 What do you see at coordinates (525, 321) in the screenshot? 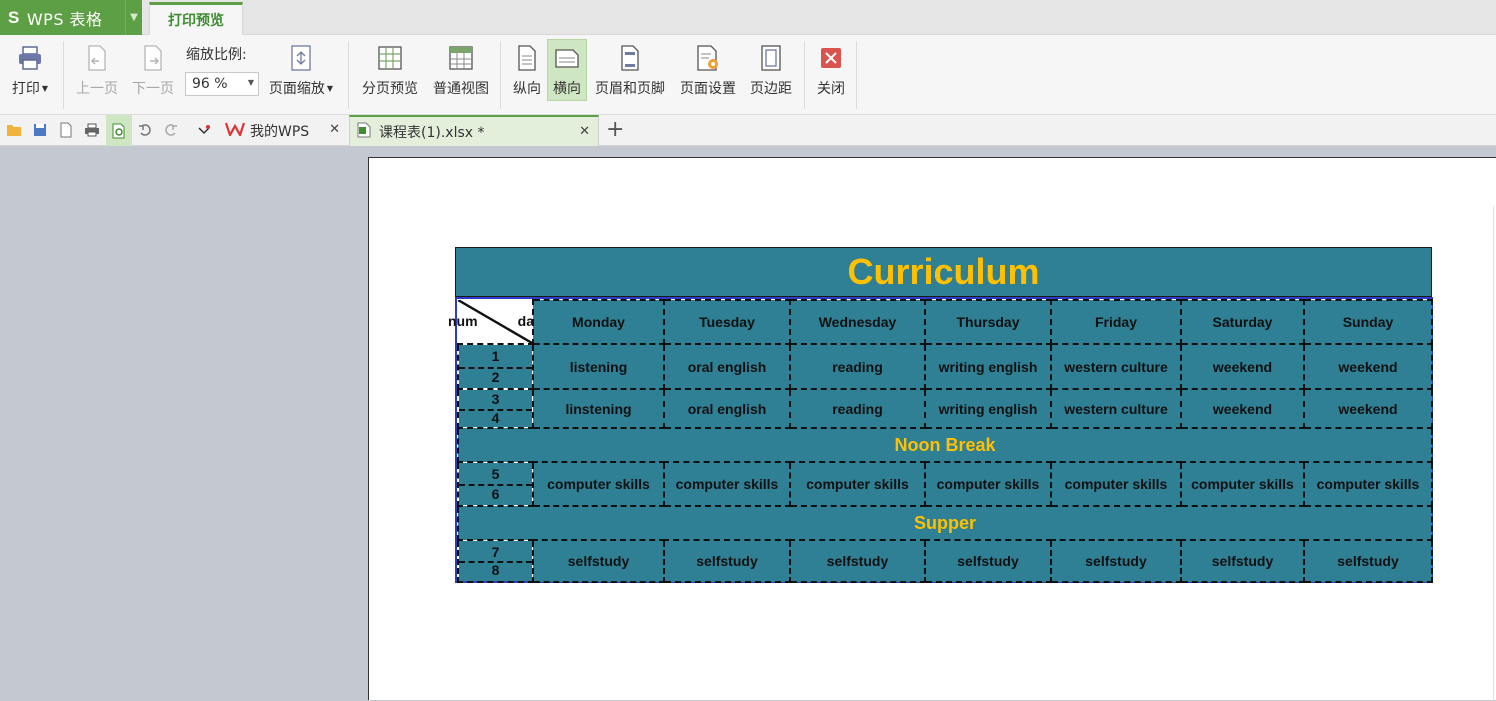
I see `corner-right-label: da` at bounding box center [525, 321].